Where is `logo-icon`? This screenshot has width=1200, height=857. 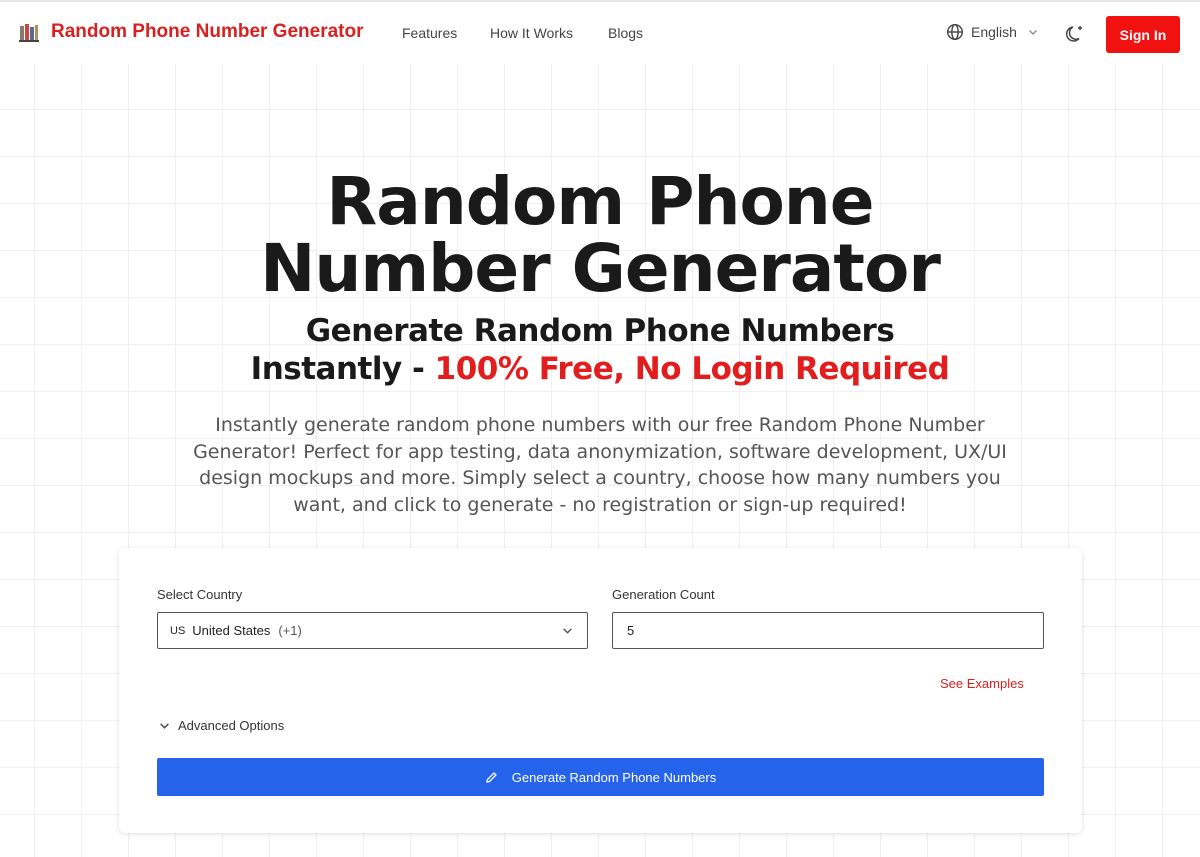 logo-icon is located at coordinates (29, 33).